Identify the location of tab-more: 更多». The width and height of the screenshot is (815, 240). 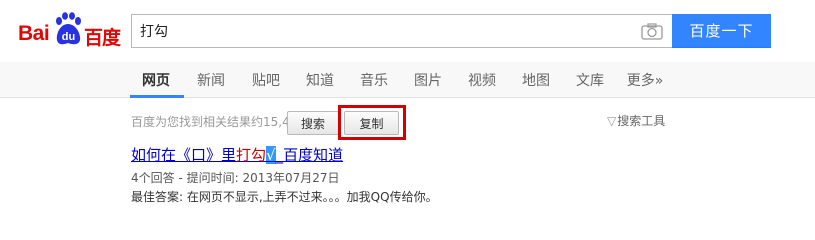
(645, 80).